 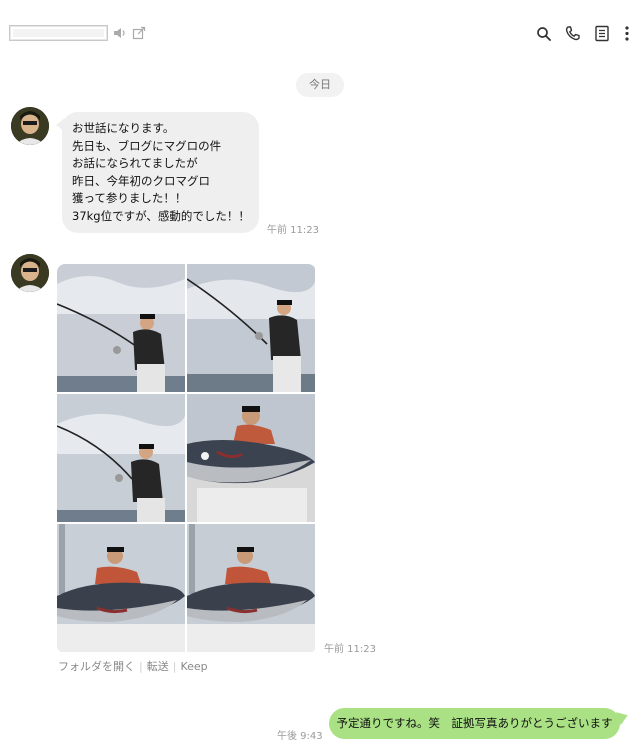 I want to click on notes-icon, so click(x=602, y=33).